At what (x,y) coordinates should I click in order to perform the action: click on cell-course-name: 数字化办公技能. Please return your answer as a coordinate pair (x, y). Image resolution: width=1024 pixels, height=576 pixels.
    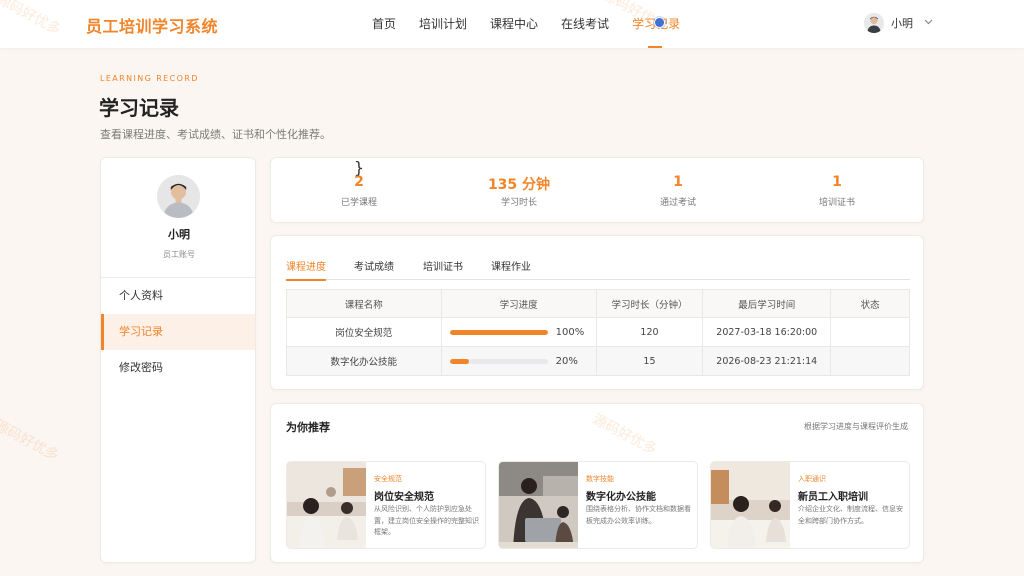
    Looking at the image, I should click on (364, 361).